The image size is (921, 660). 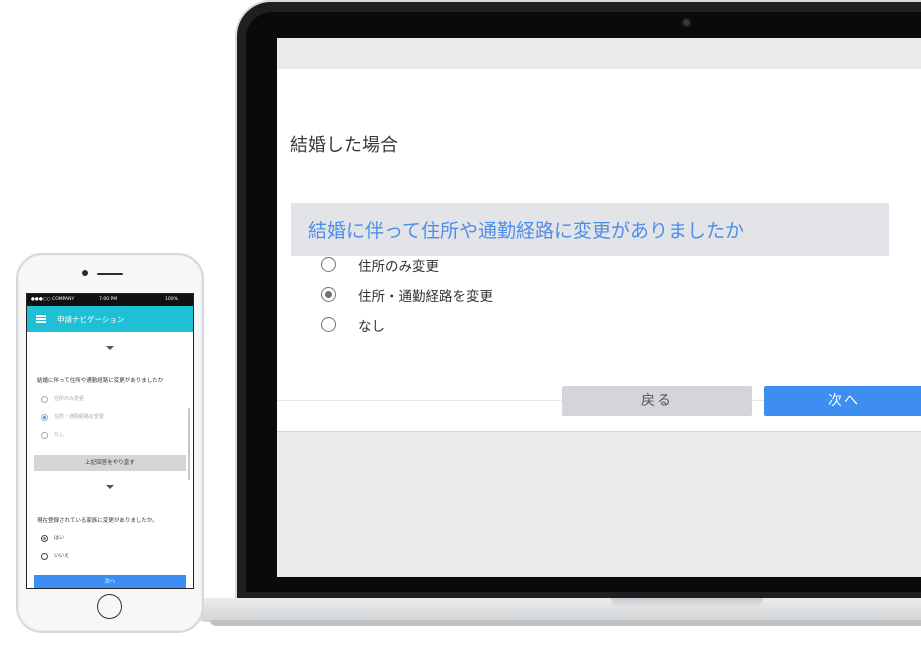 I want to click on top-bar, so click(x=599, y=53).